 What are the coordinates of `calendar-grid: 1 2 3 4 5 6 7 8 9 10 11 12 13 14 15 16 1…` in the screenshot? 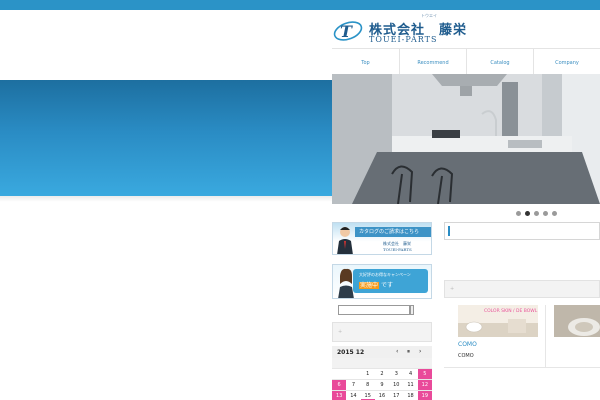 It's located at (382, 379).